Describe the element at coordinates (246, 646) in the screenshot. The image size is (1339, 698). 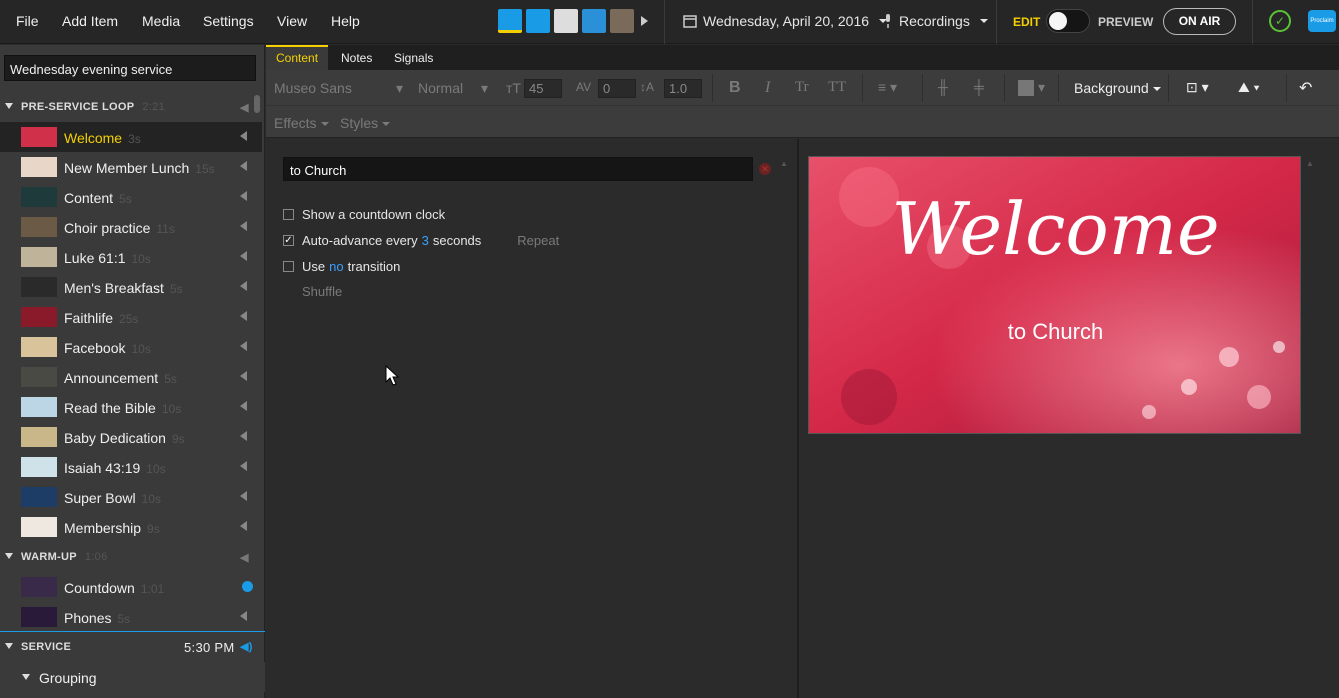
I see `speaker-active-icon: ◀)` at that location.